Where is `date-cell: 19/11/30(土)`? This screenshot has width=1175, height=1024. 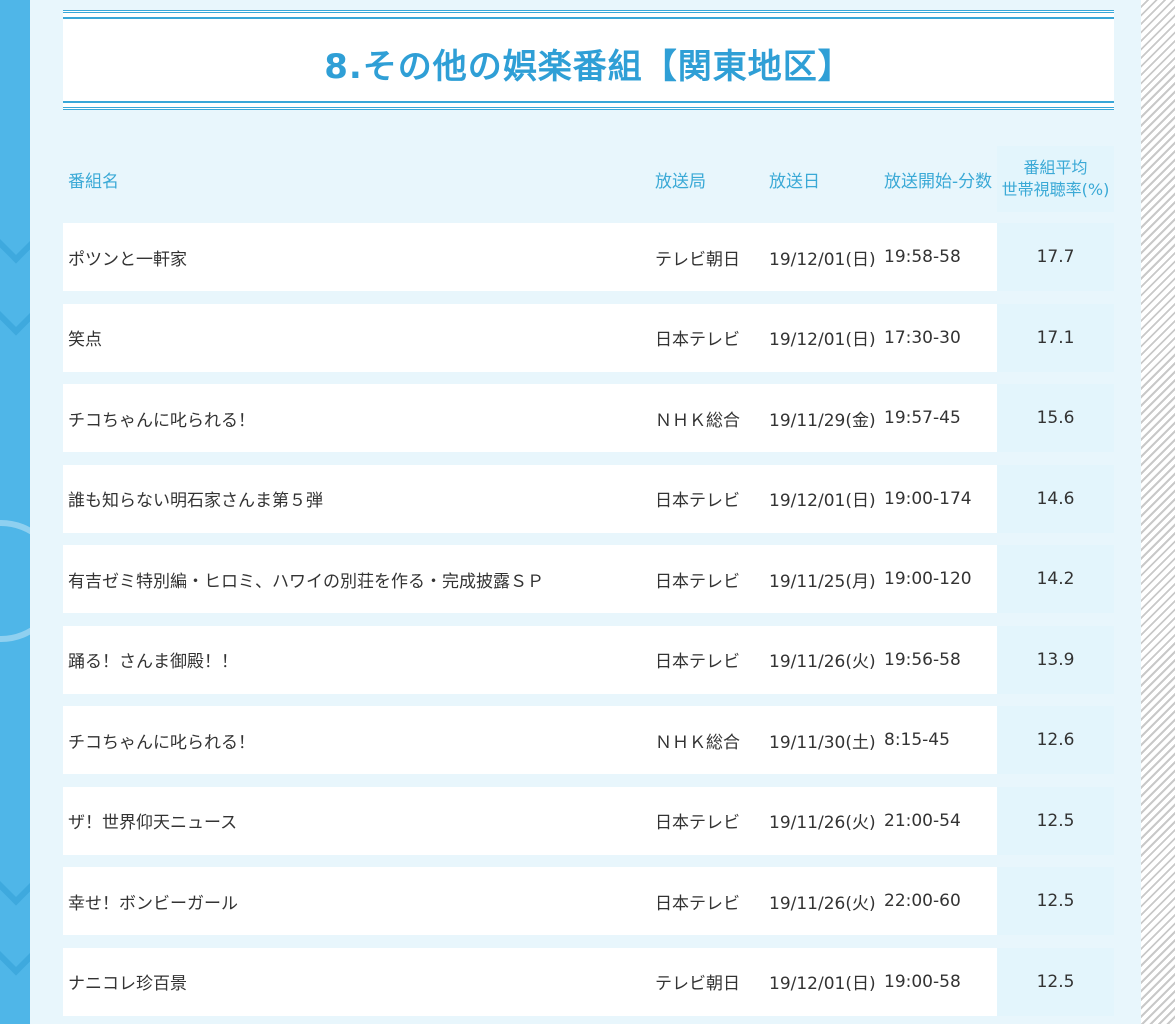
date-cell: 19/11/30(土) is located at coordinates (822, 742).